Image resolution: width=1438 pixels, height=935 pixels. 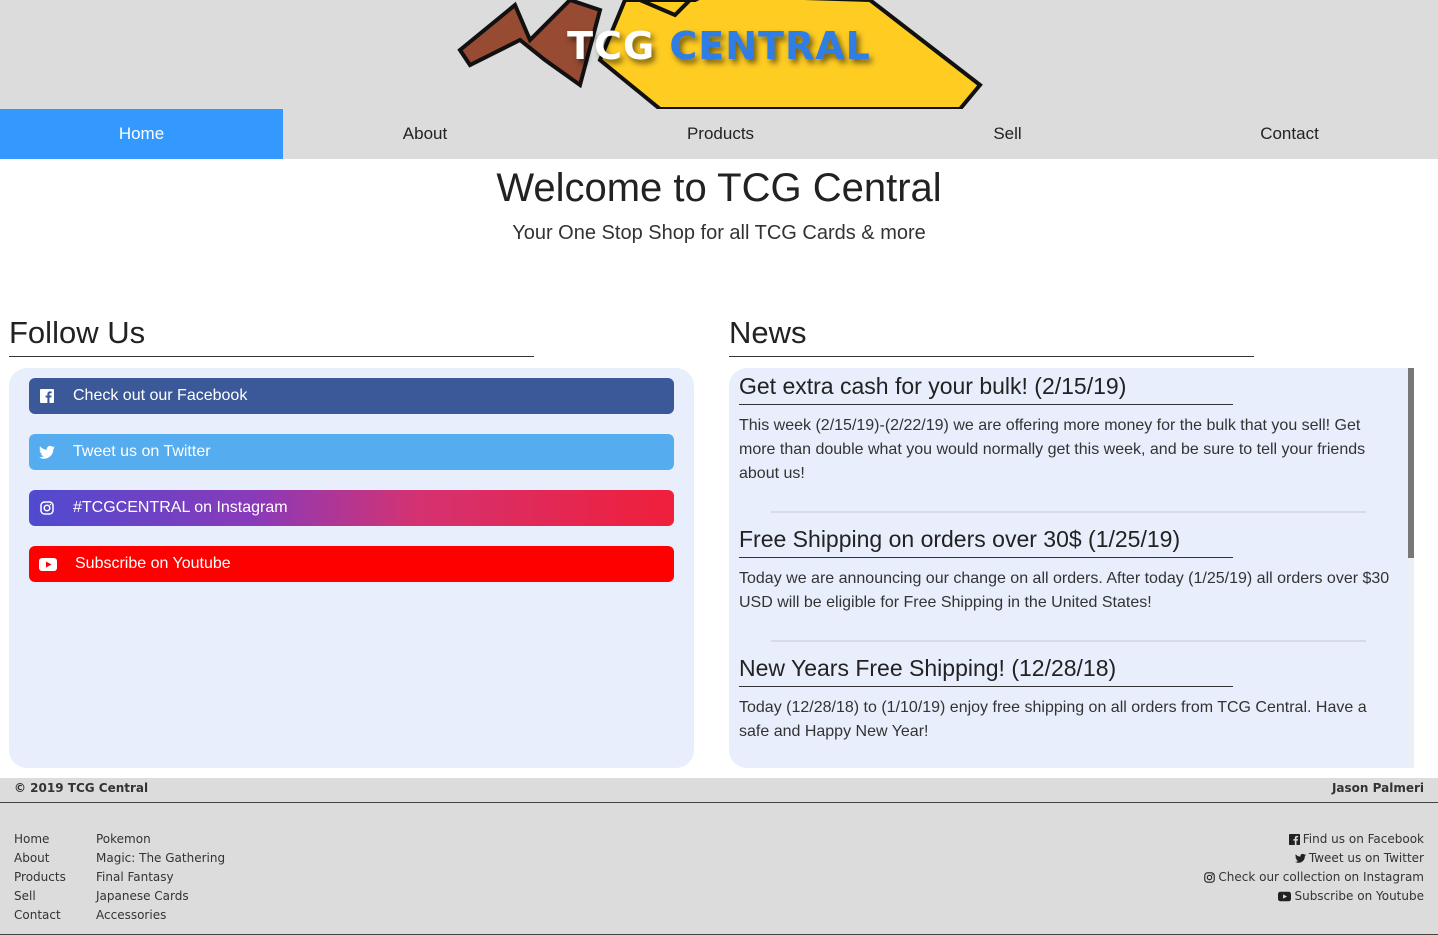 What do you see at coordinates (153, 563) in the screenshot?
I see `youtube-button-label: Subscribe on Youtube` at bounding box center [153, 563].